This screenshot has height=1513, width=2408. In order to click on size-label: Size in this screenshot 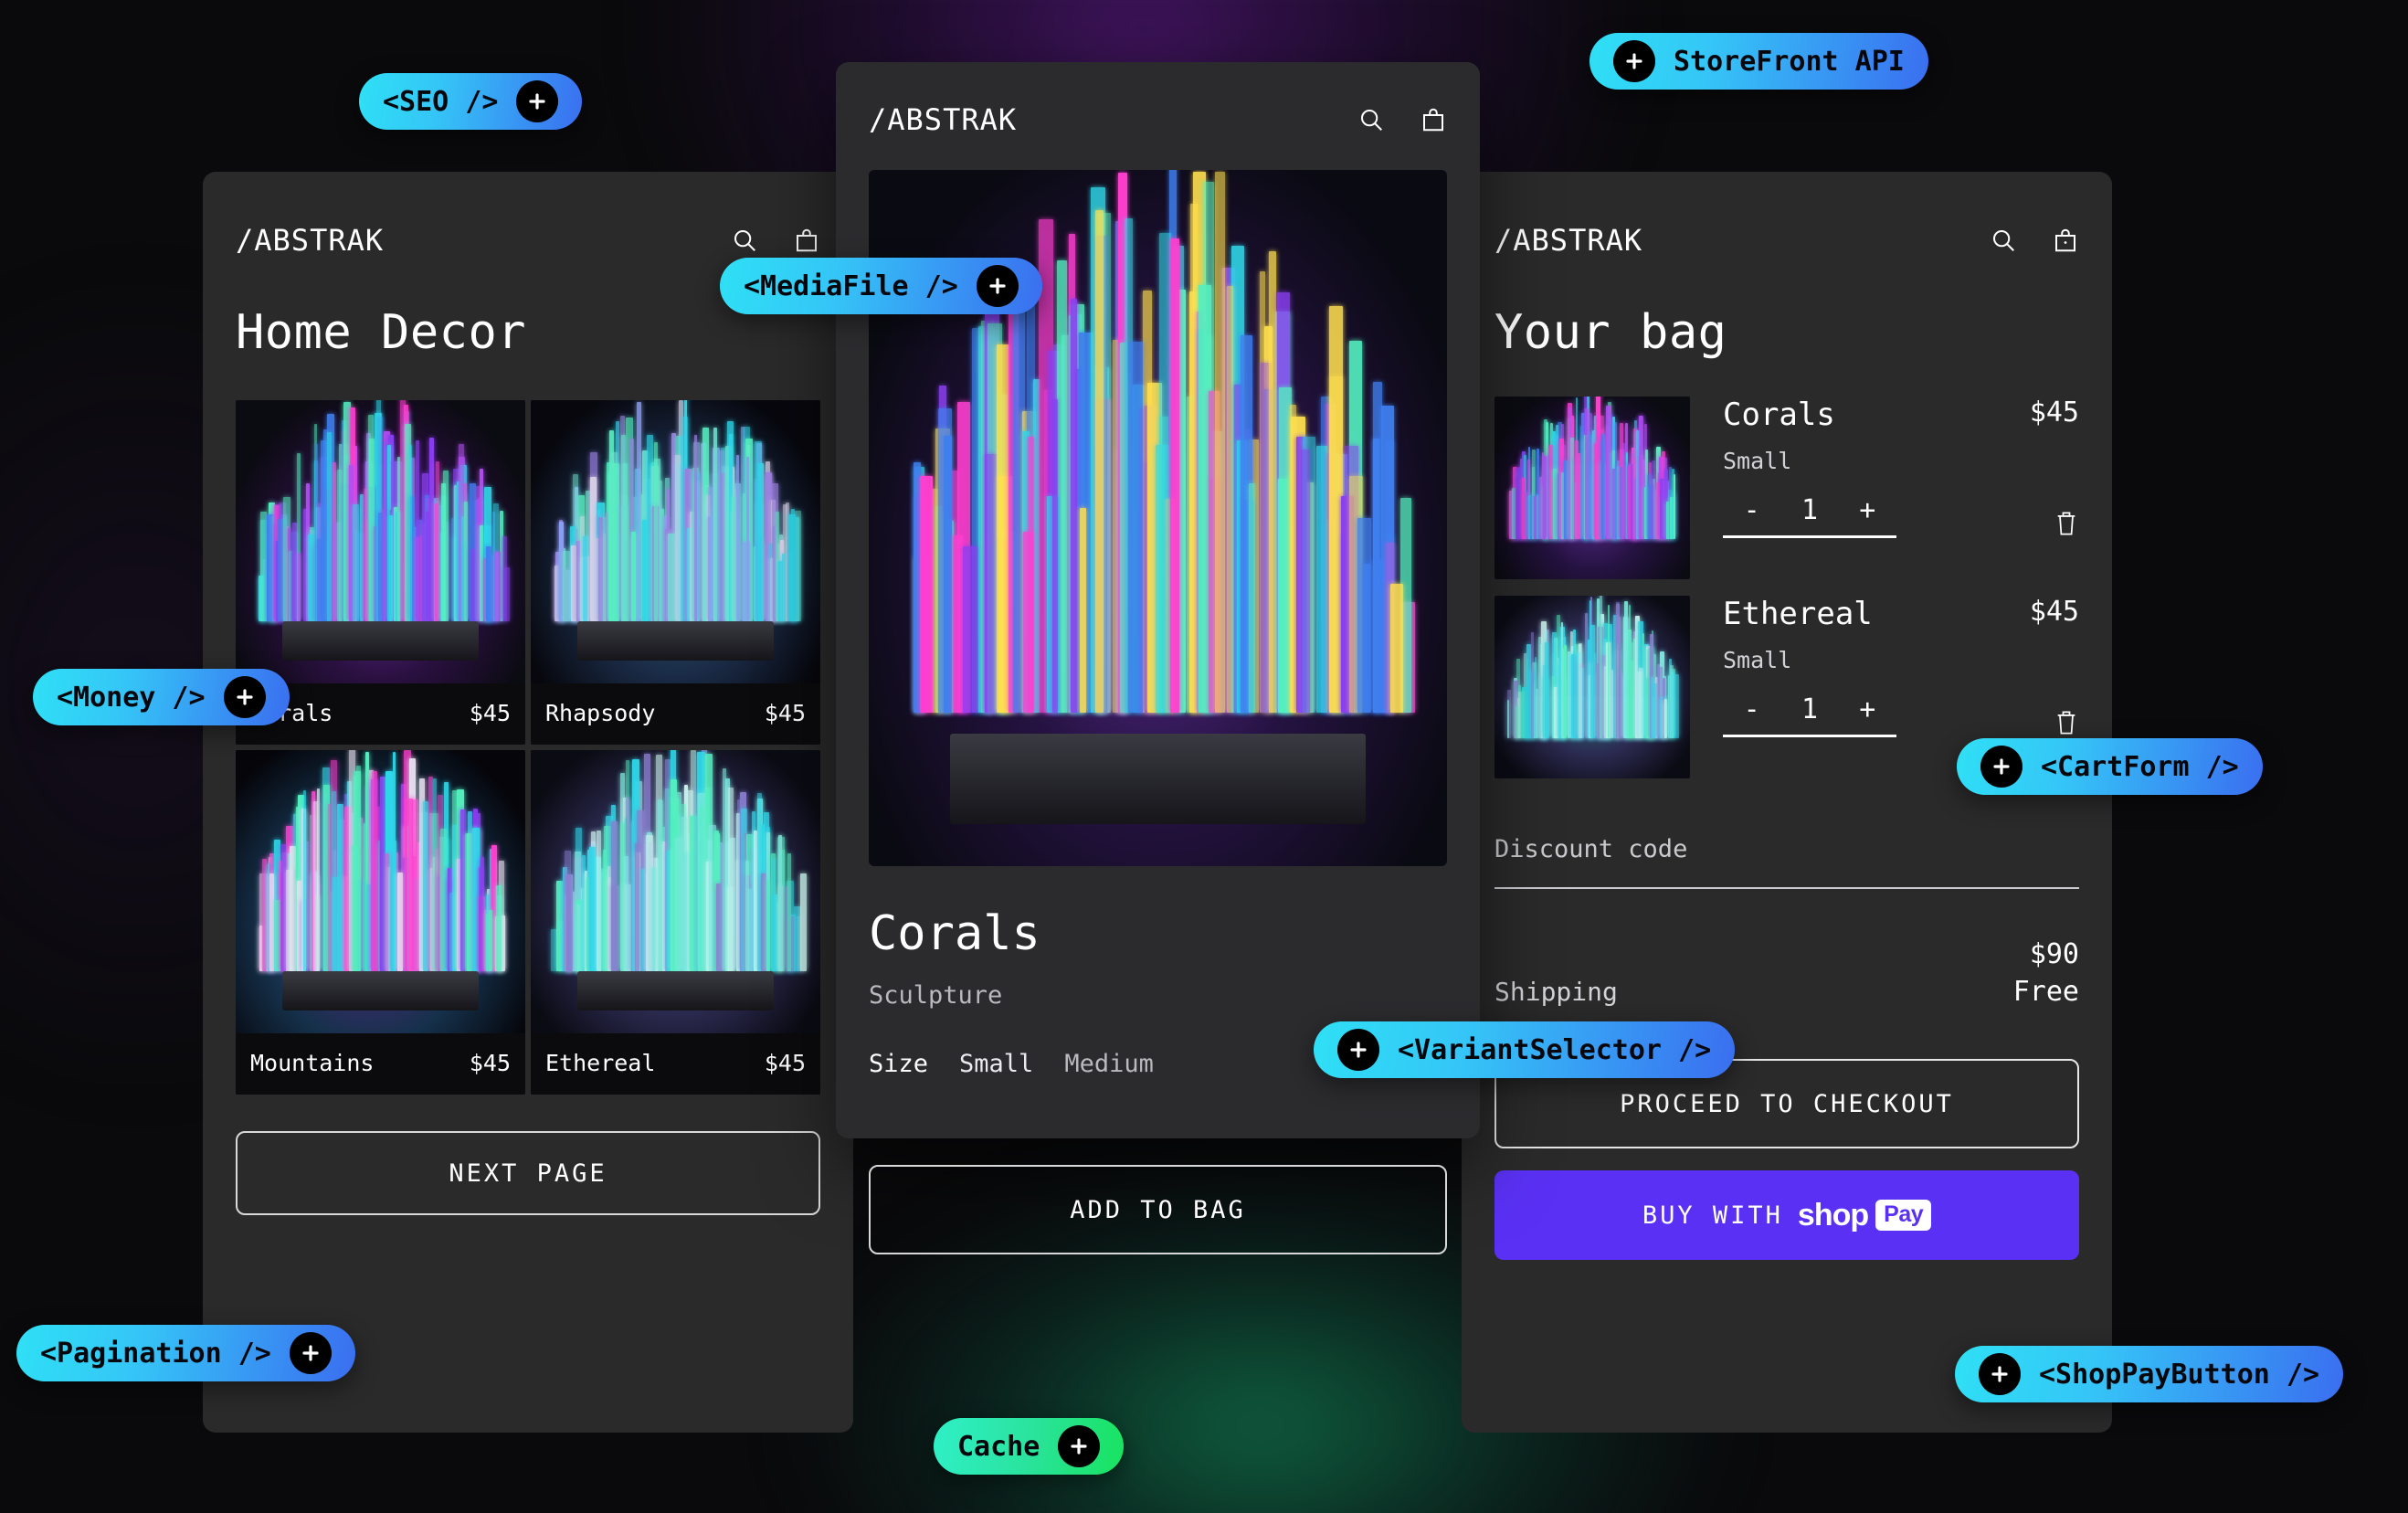, I will do `click(899, 1064)`.